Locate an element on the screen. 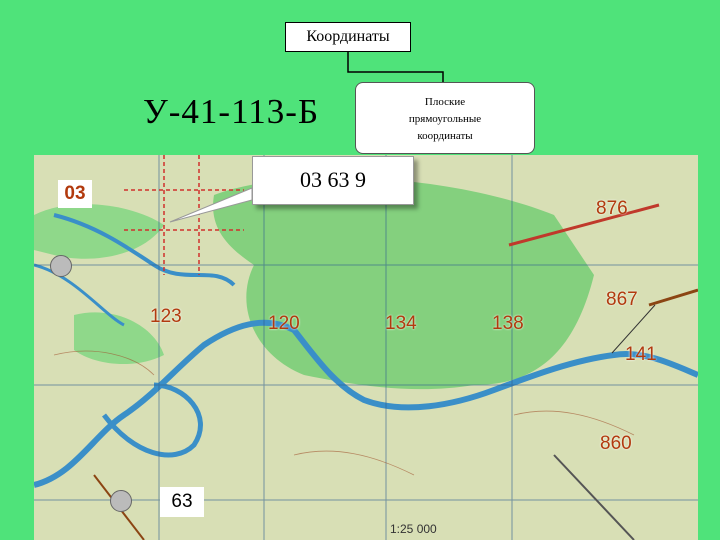  label-141: 141 is located at coordinates (641, 354).